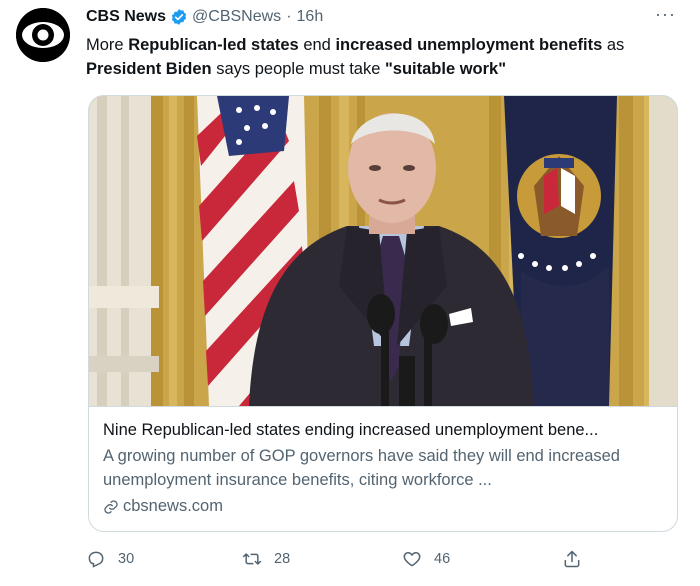 The width and height of the screenshot is (700, 586). Describe the element at coordinates (126, 559) in the screenshot. I see `reply-count: 30` at that location.